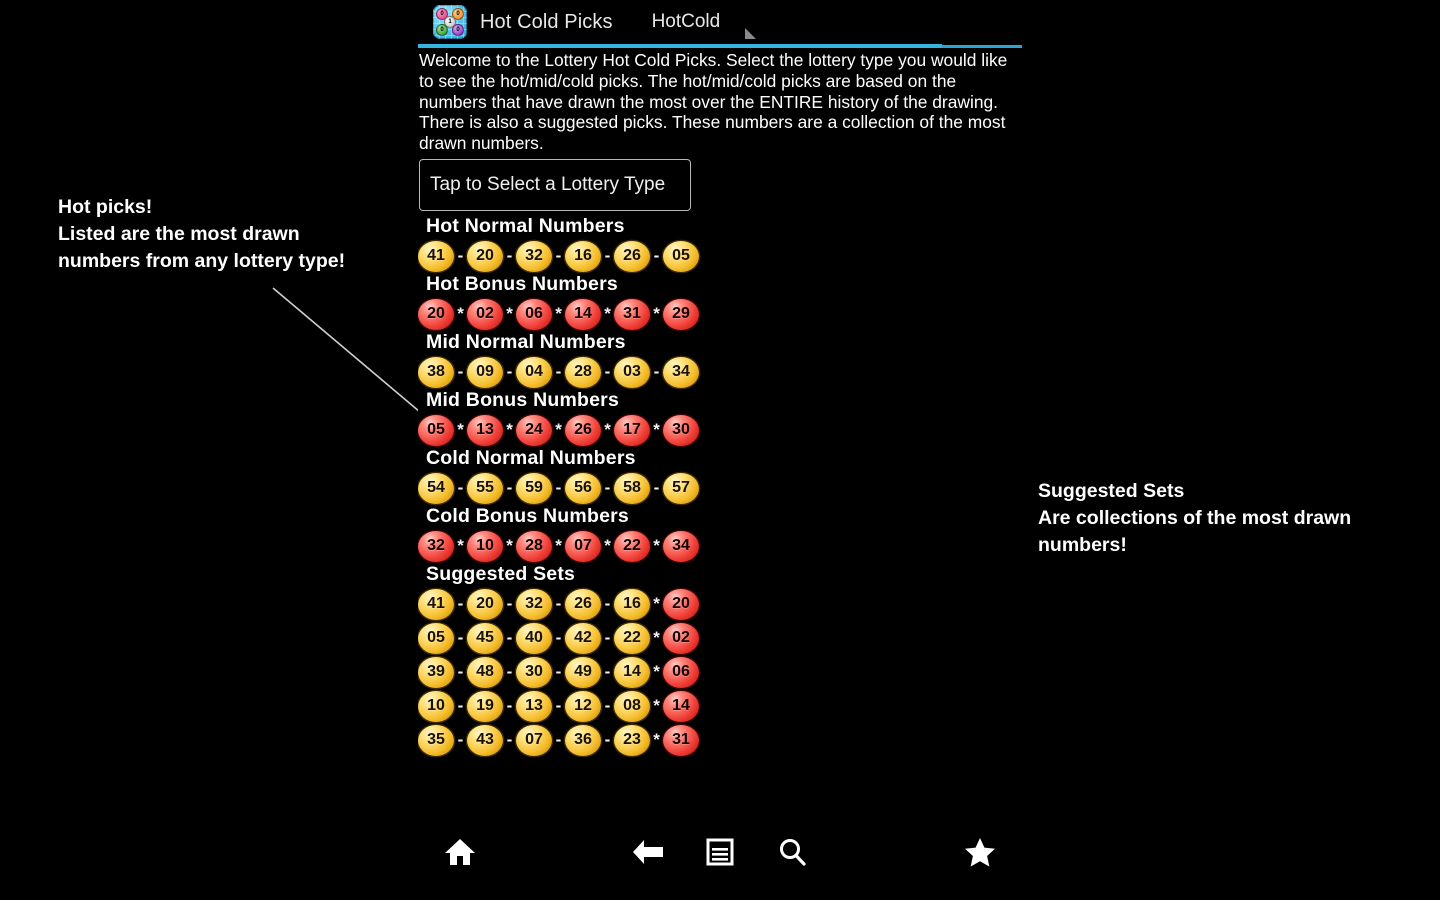 Image resolution: width=1440 pixels, height=900 pixels. I want to click on lottery-ball: 19, so click(485, 706).